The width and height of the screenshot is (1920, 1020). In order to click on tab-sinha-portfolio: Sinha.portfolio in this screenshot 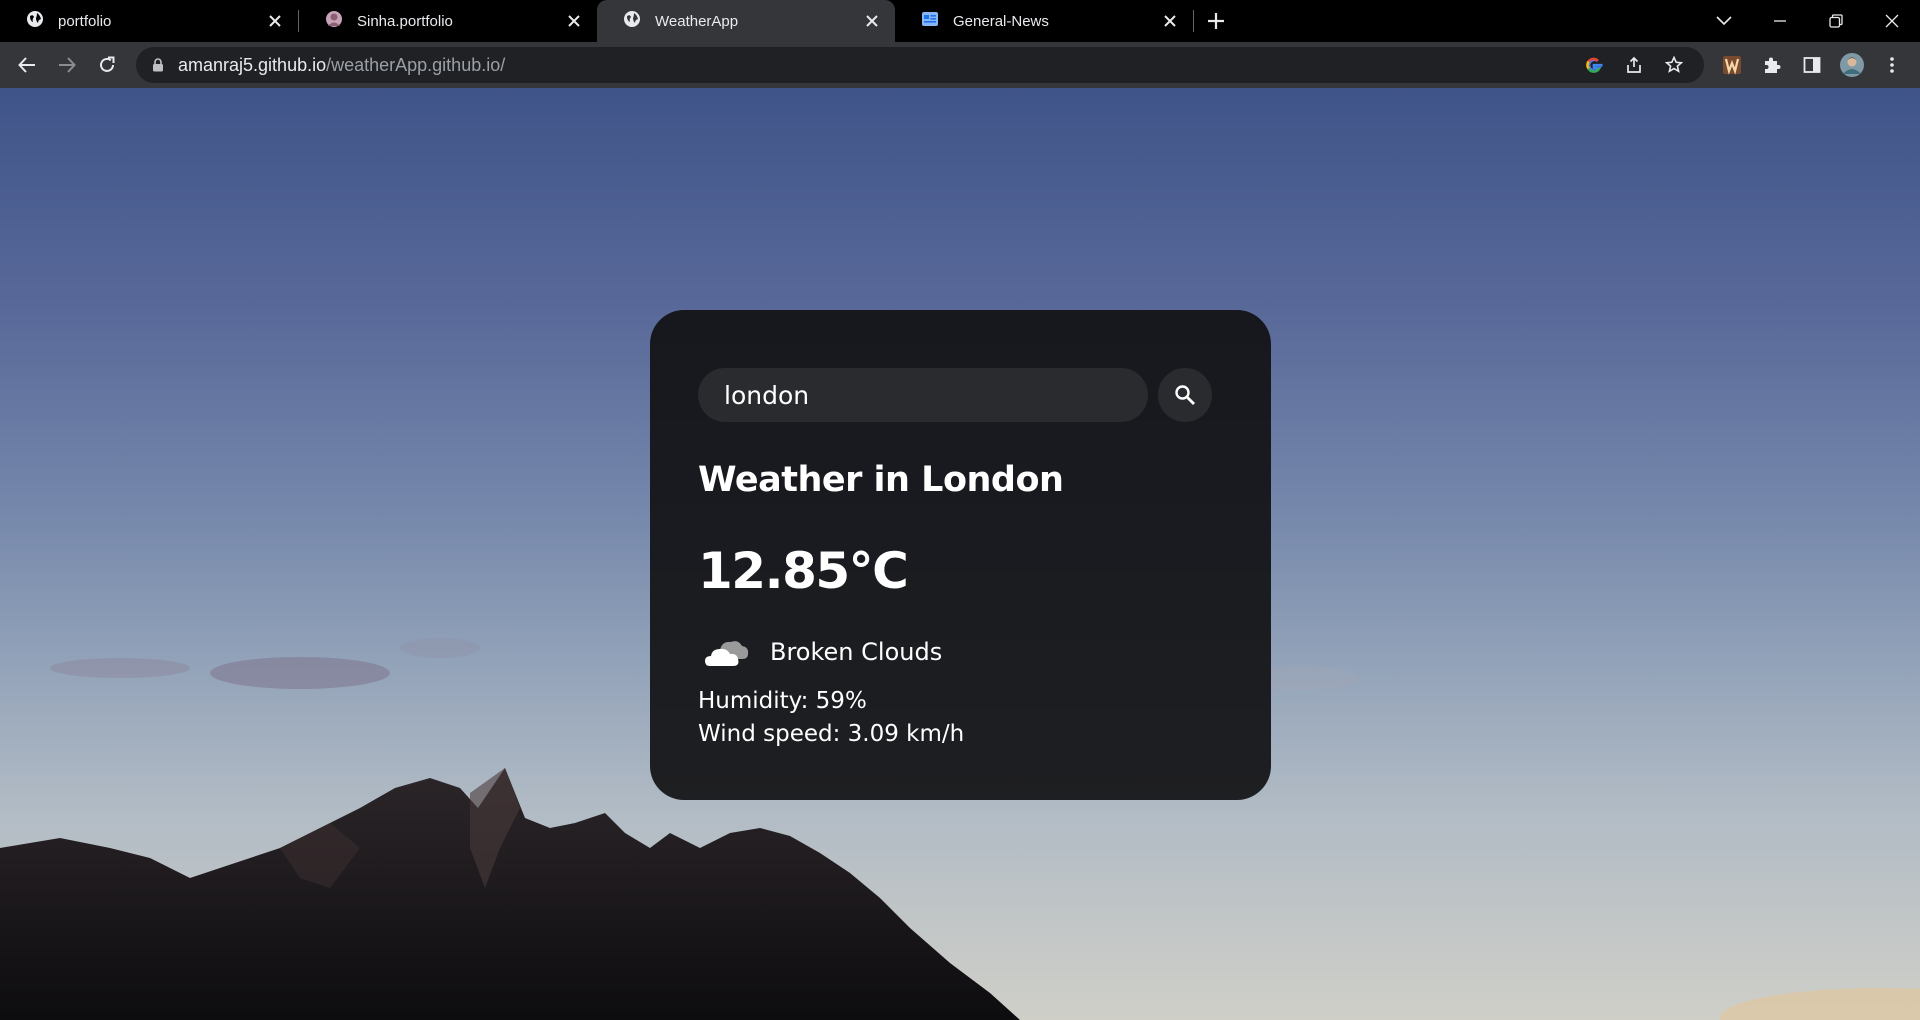, I will do `click(448, 21)`.